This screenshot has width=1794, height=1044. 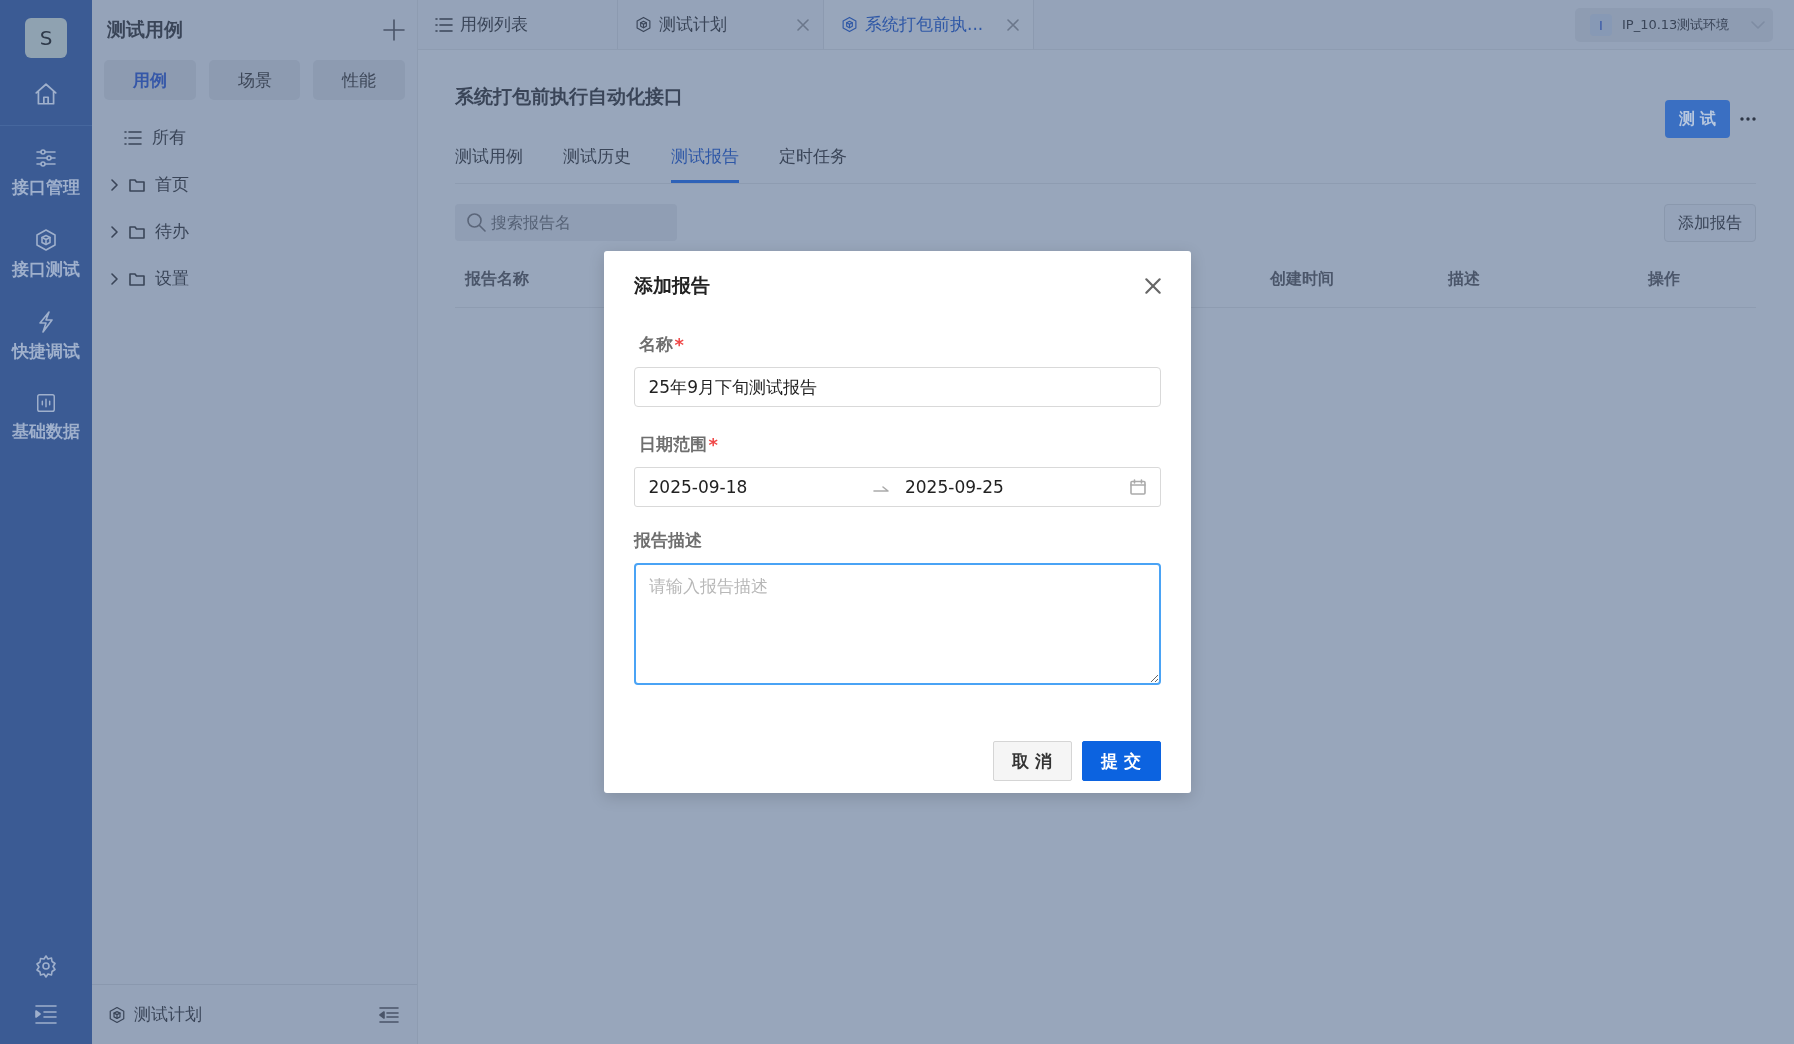 I want to click on nav-item: 接口管理, so click(x=46, y=187).